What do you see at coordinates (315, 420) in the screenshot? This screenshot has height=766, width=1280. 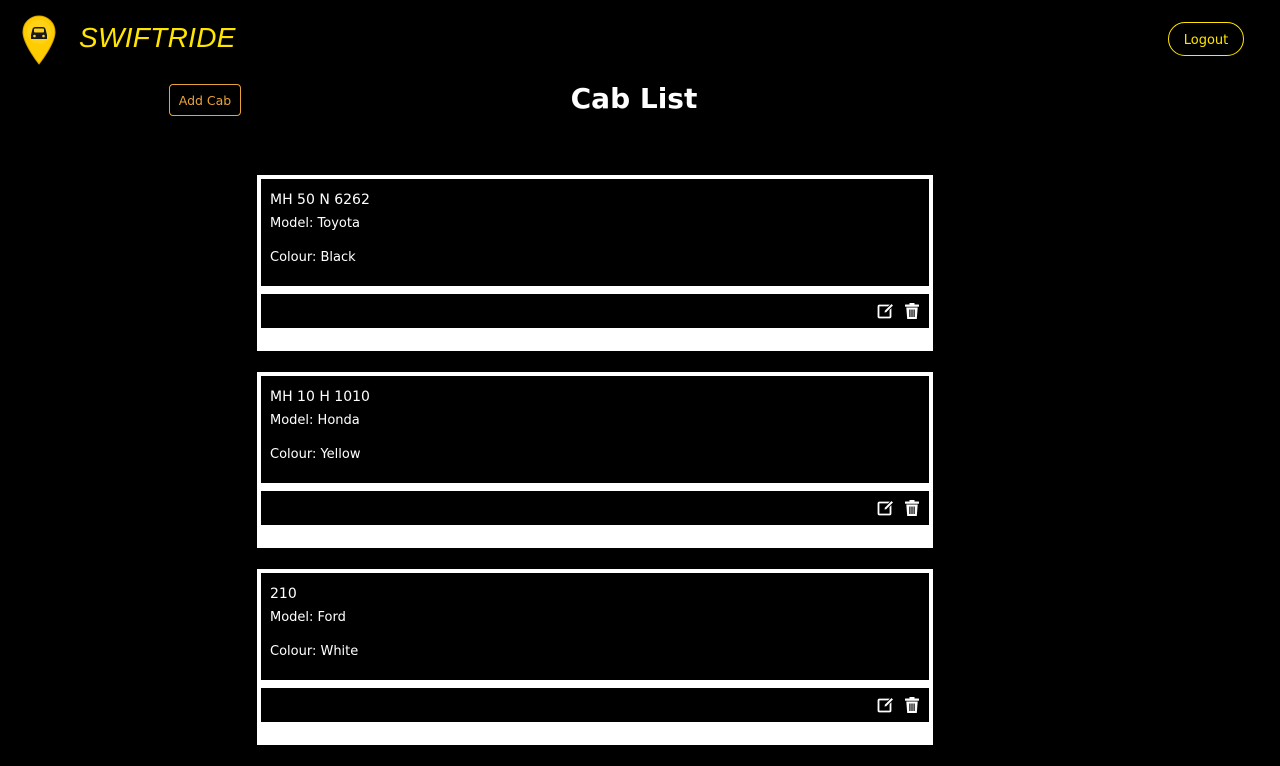 I see `cab-model: Model: Honda` at bounding box center [315, 420].